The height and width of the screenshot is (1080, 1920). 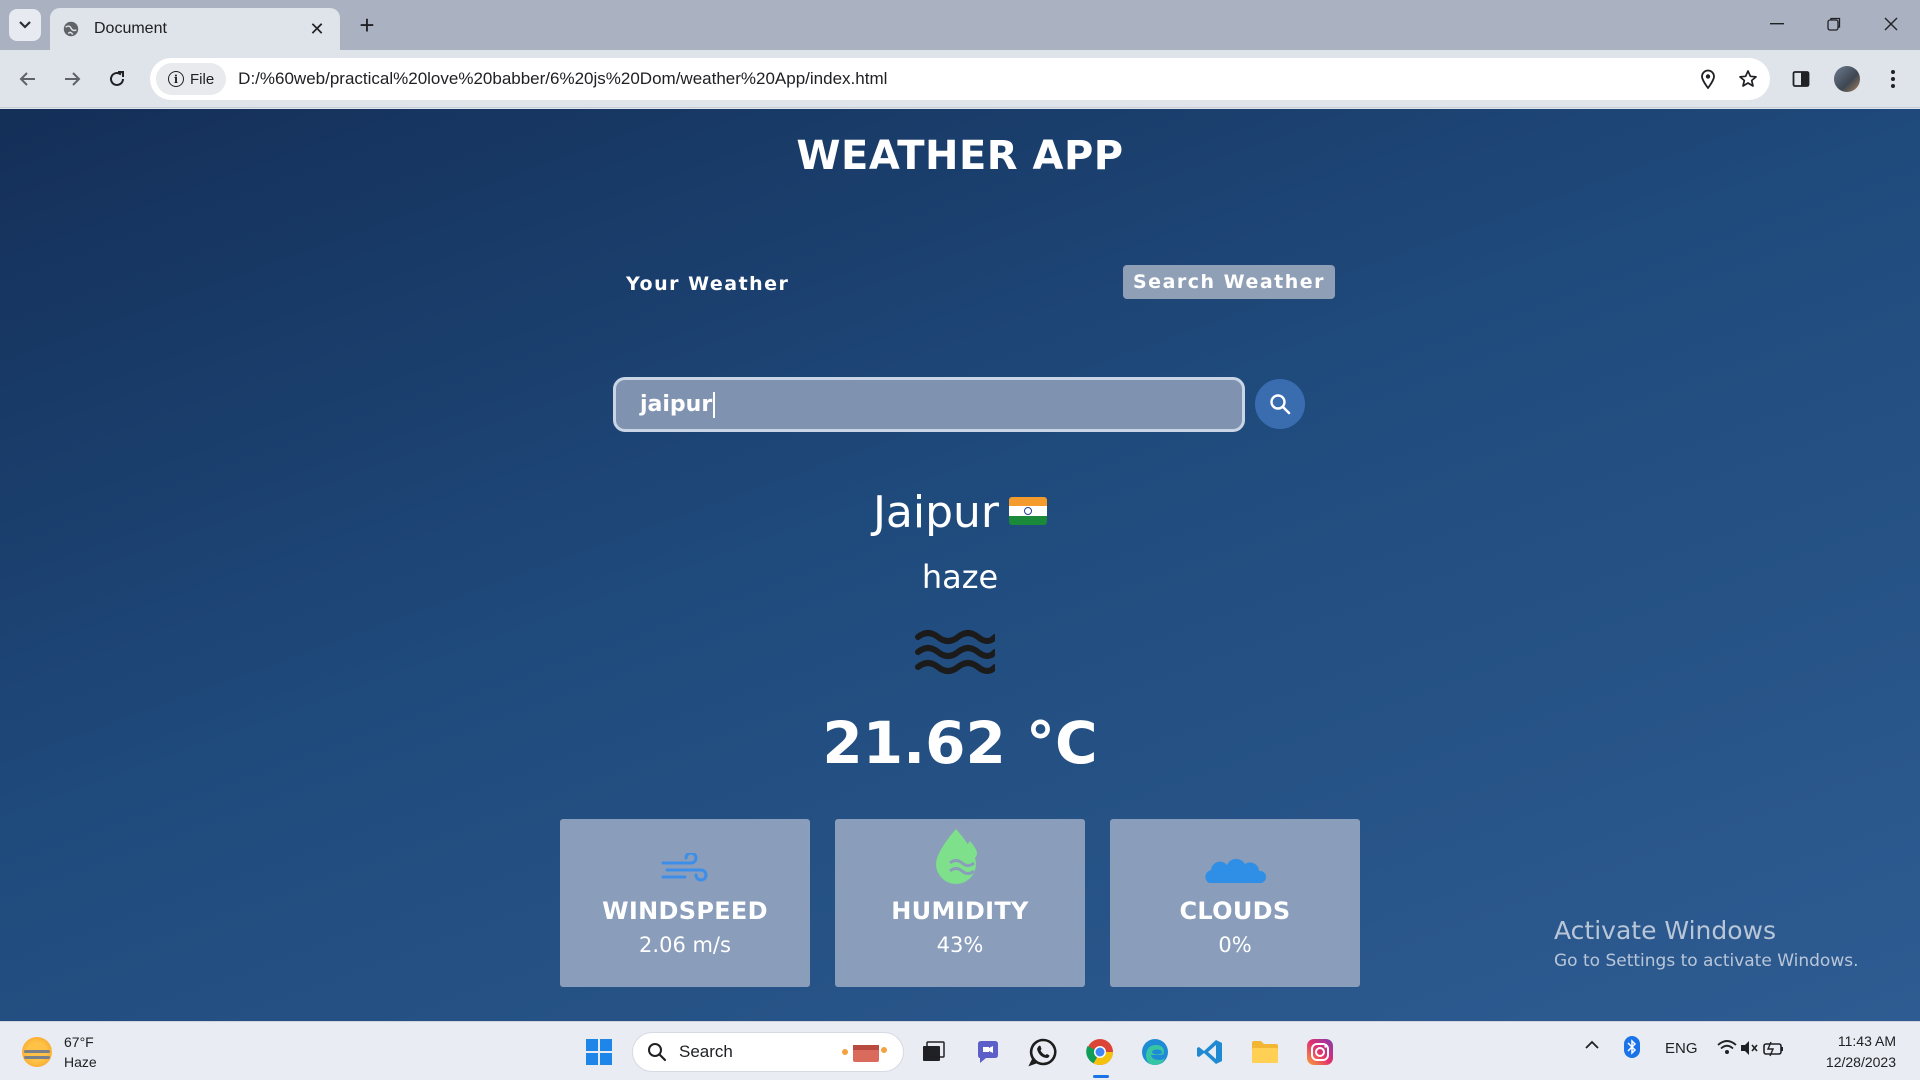 I want to click on bluetooth-icon, so click(x=1632, y=1047).